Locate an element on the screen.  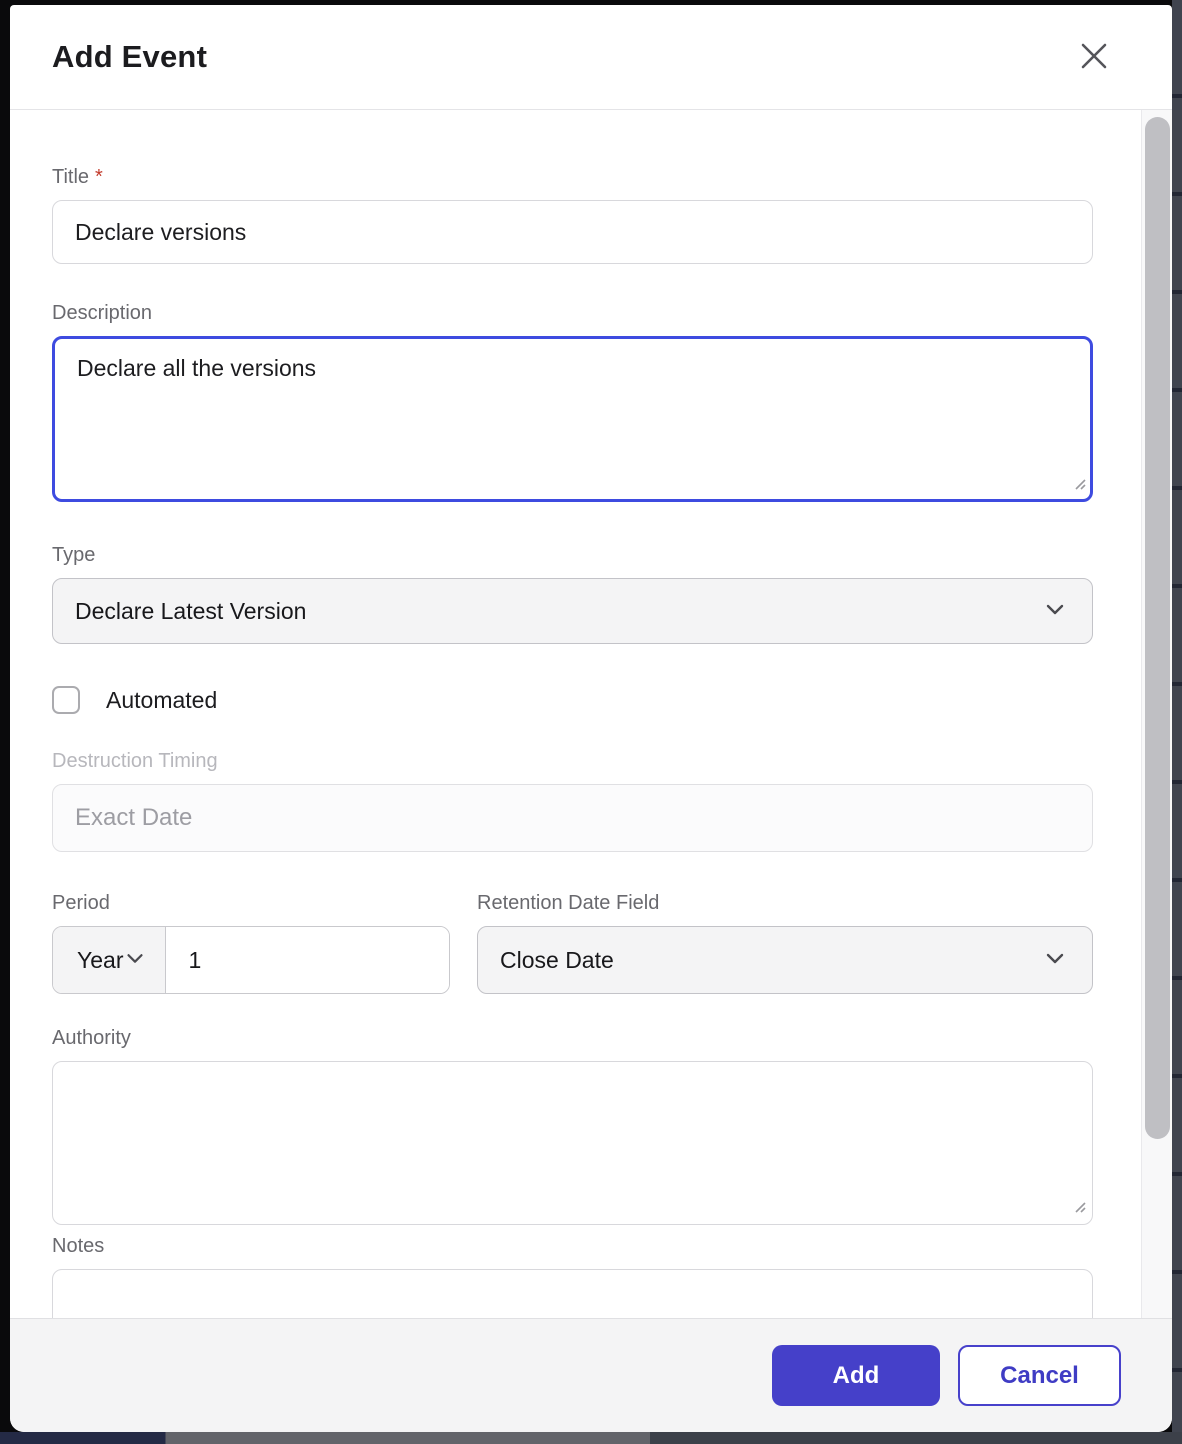
notes-textarea is located at coordinates (572, 1293).